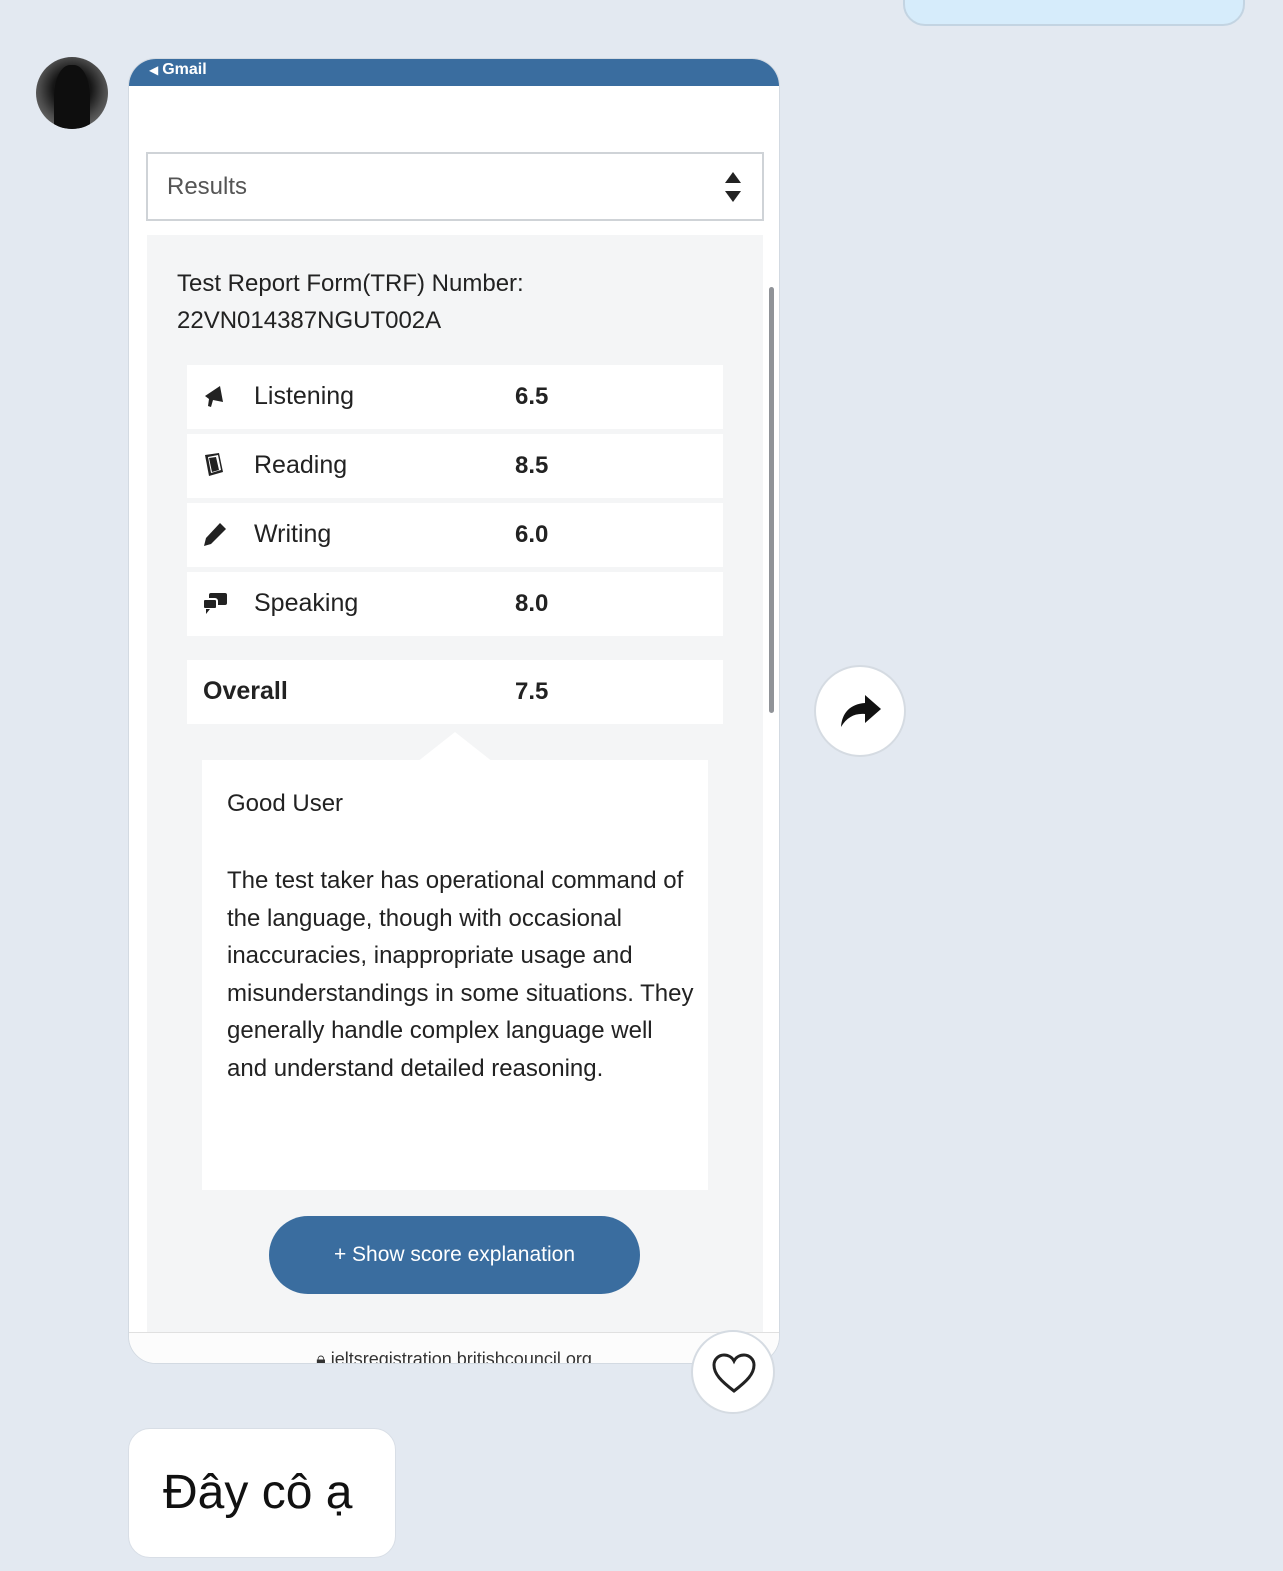  What do you see at coordinates (293, 534) in the screenshot?
I see `score-label: Writing` at bounding box center [293, 534].